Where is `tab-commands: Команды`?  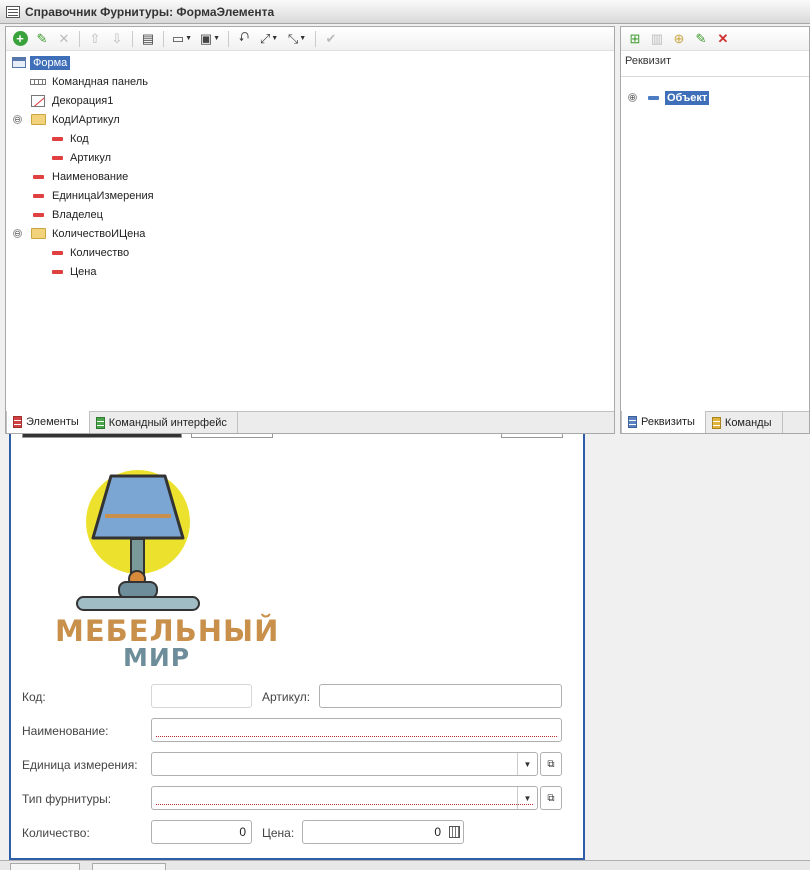 tab-commands: Команды is located at coordinates (744, 422).